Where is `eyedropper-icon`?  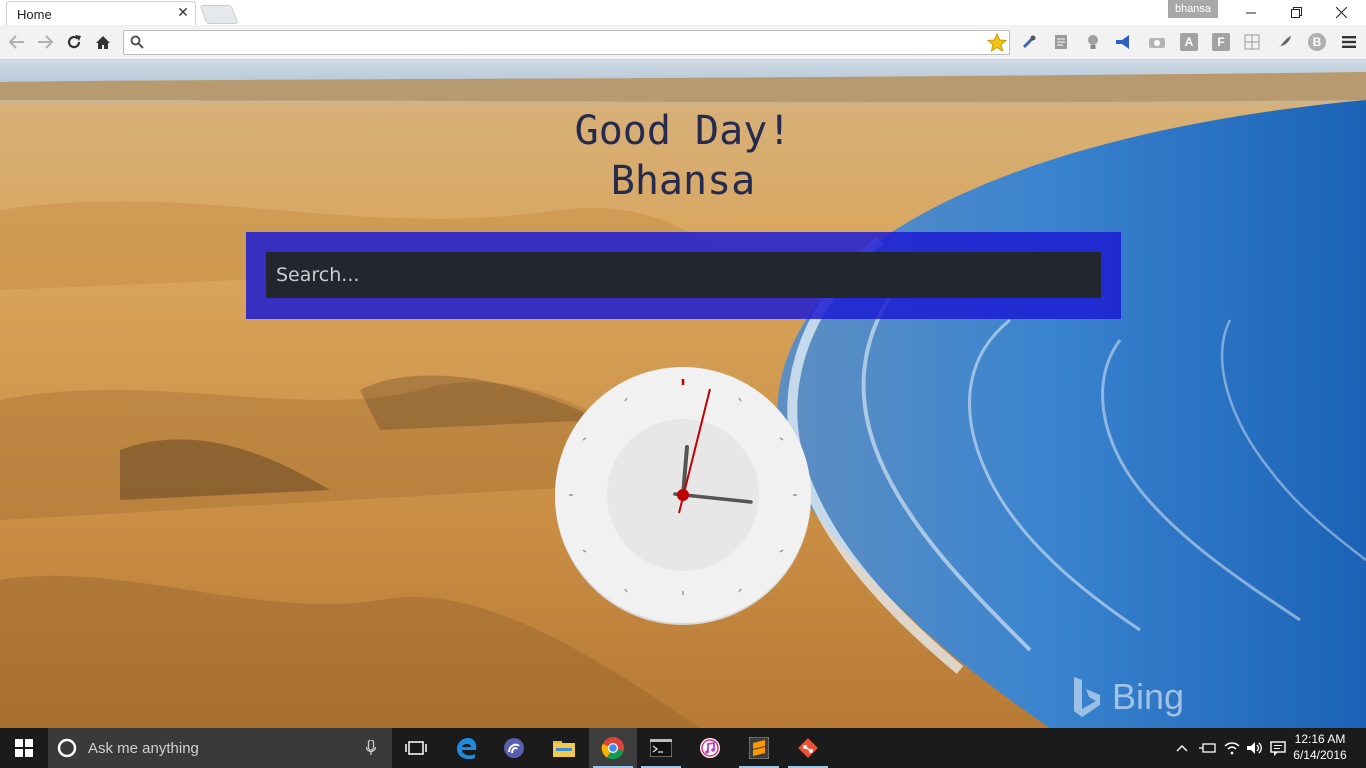
eyedropper-icon is located at coordinates (1029, 42).